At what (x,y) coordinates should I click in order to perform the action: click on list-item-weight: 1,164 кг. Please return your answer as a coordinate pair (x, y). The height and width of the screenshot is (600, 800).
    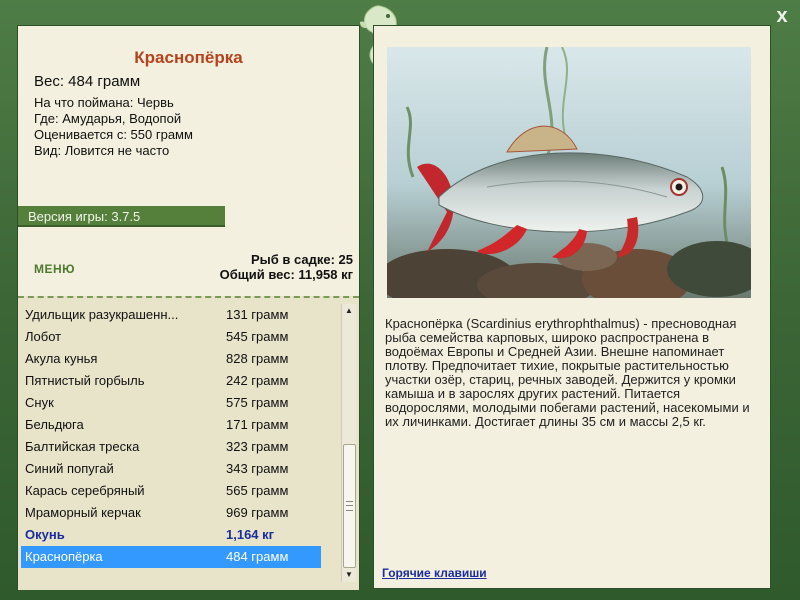
    Looking at the image, I should click on (250, 534).